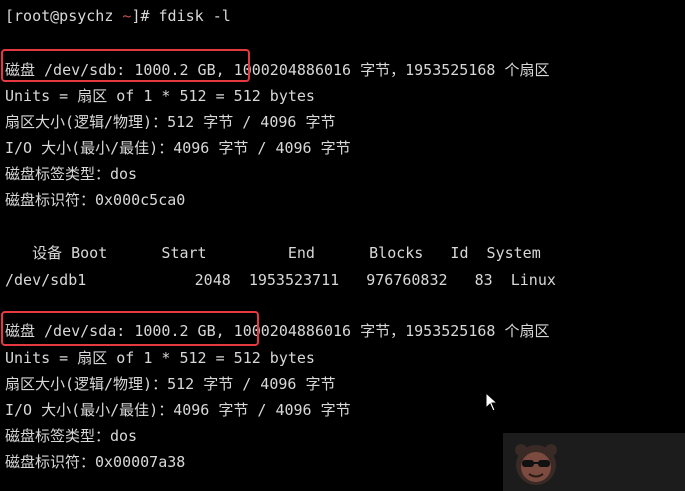  I want to click on watermark-panel, so click(594, 462).